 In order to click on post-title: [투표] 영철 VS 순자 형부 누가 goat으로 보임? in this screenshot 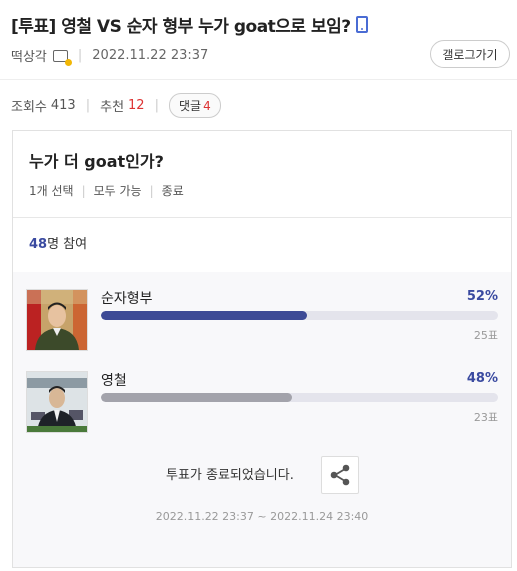, I will do `click(189, 24)`.